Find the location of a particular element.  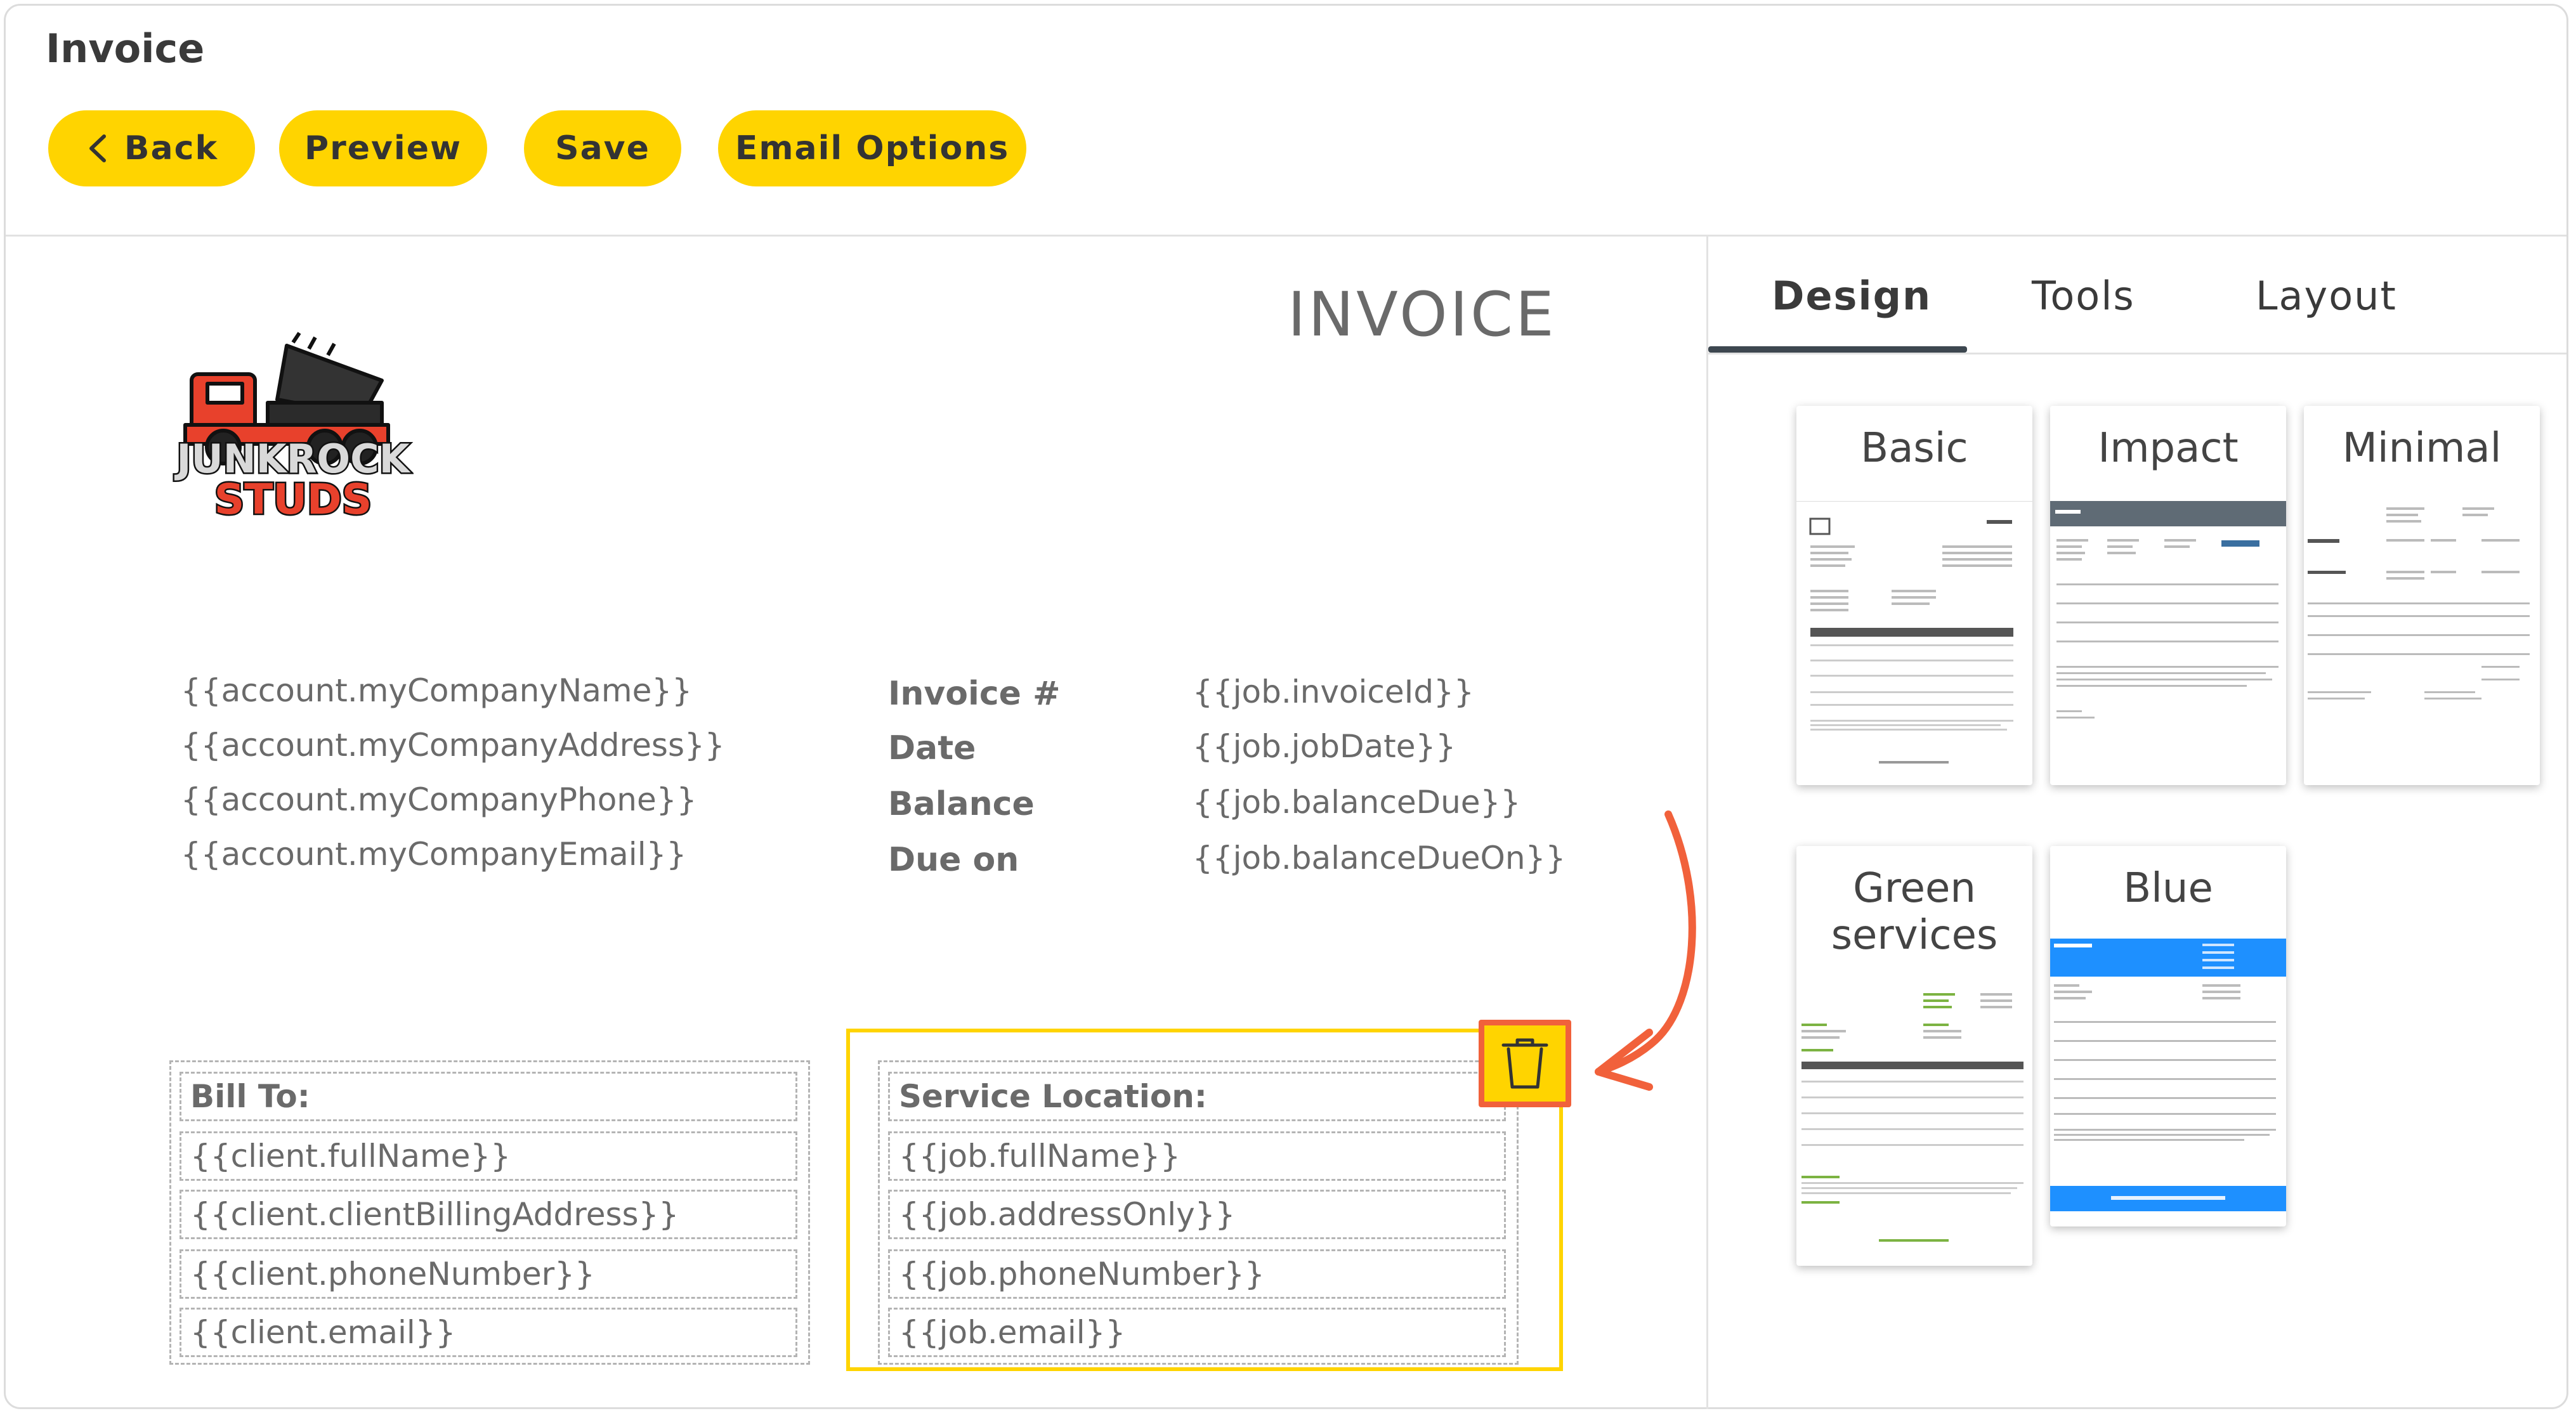

invoice-heading: INVOICE is located at coordinates (1422, 314).